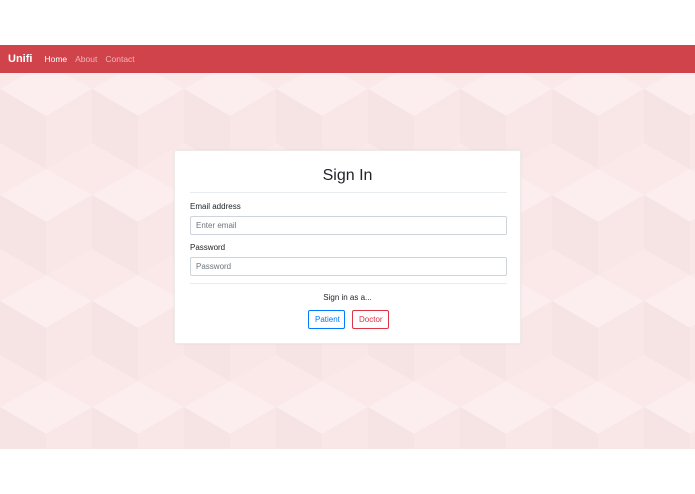 The height and width of the screenshot is (494, 695). What do you see at coordinates (20, 59) in the screenshot?
I see `brand-logo: Unifi` at bounding box center [20, 59].